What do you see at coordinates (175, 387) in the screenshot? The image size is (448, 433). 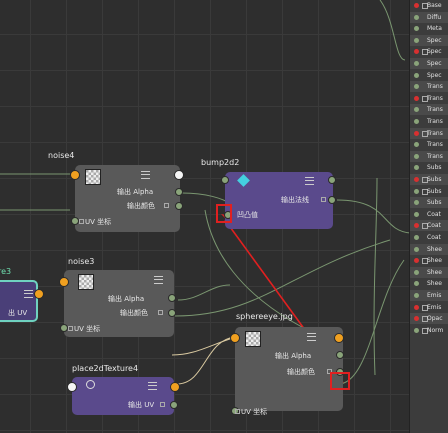 I see `port-place2d-out` at bounding box center [175, 387].